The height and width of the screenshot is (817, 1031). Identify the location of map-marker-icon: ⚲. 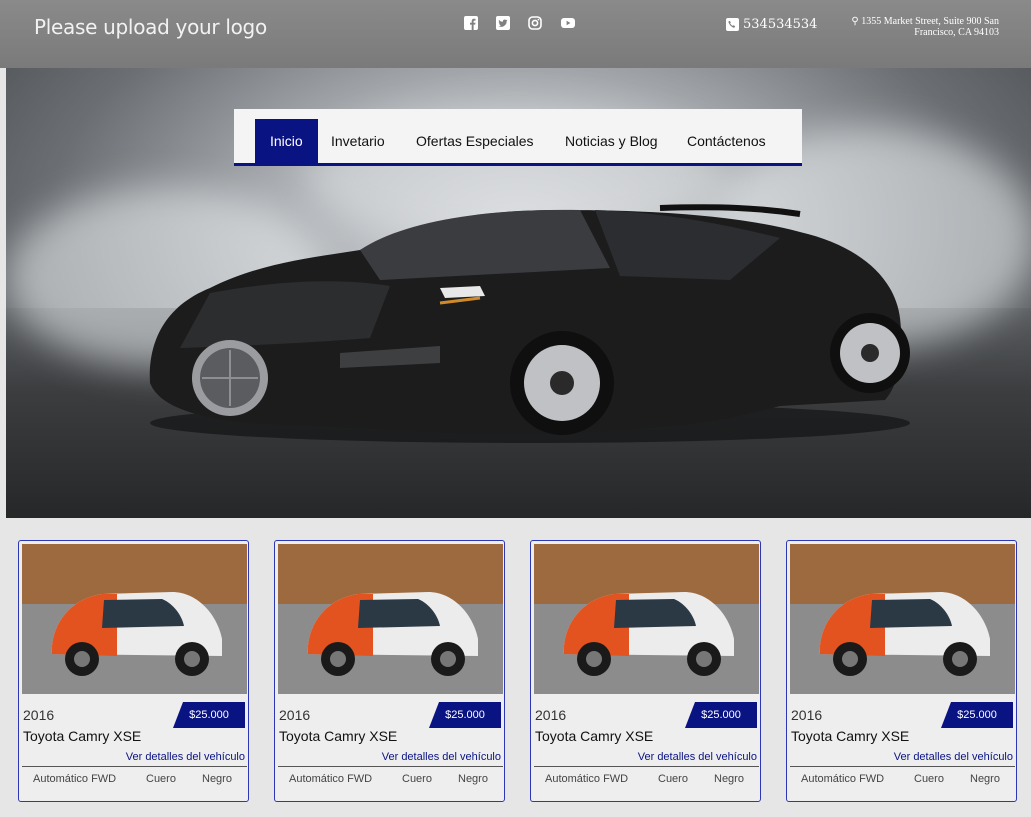
(855, 21).